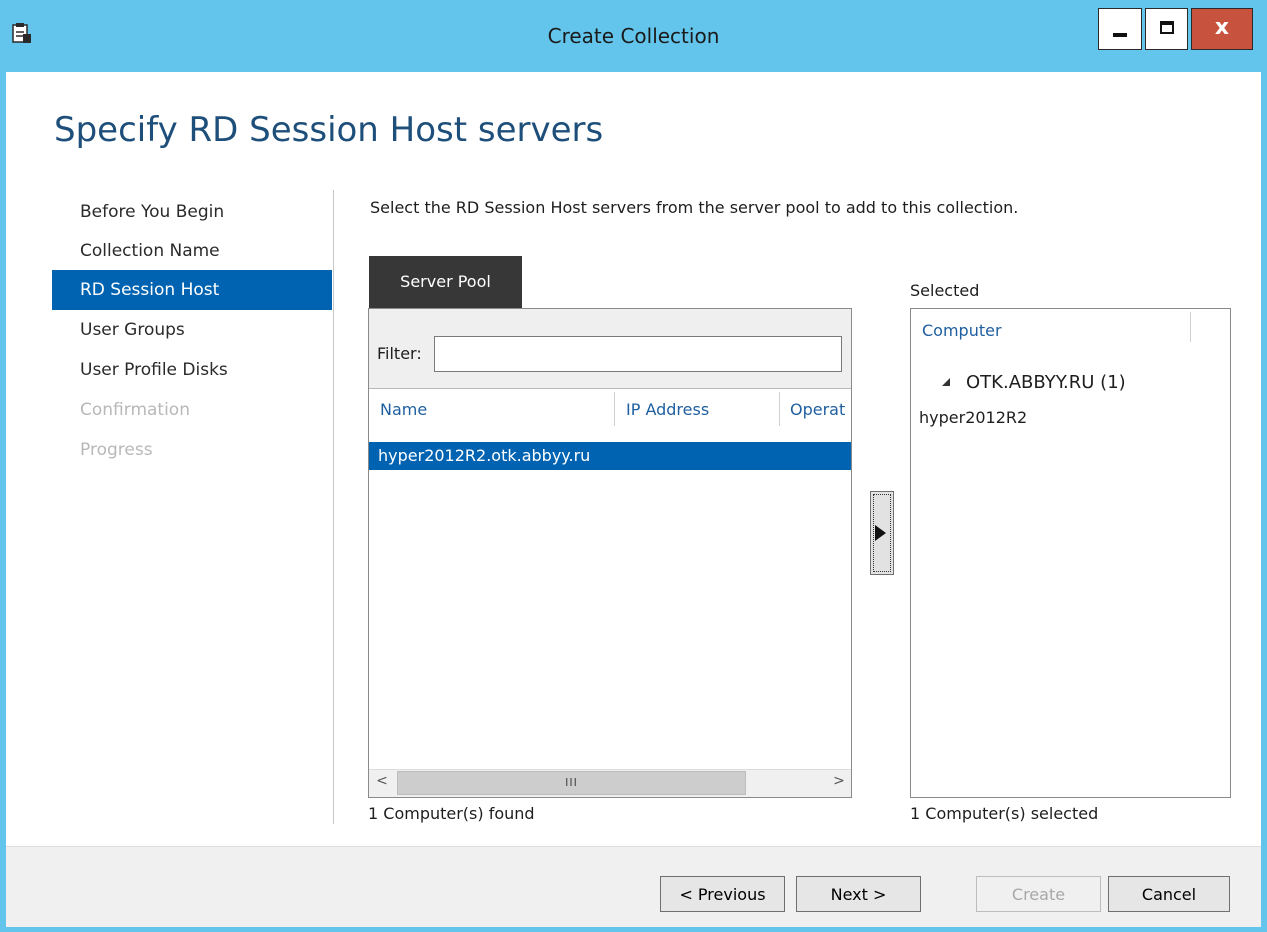 The width and height of the screenshot is (1267, 932). I want to click on arrow-right-icon, so click(880, 533).